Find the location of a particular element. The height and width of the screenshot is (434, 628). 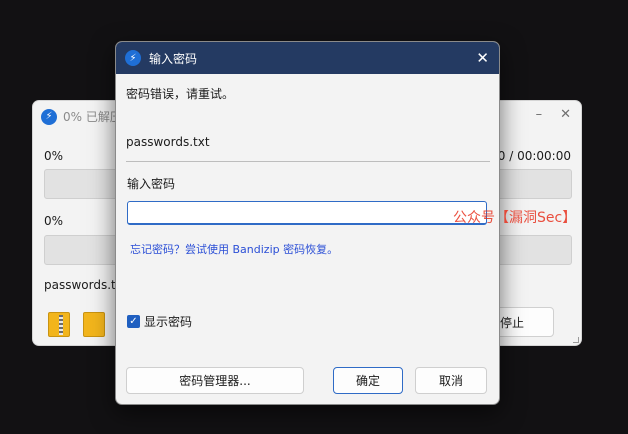

zip-folder-icon is located at coordinates (59, 324).